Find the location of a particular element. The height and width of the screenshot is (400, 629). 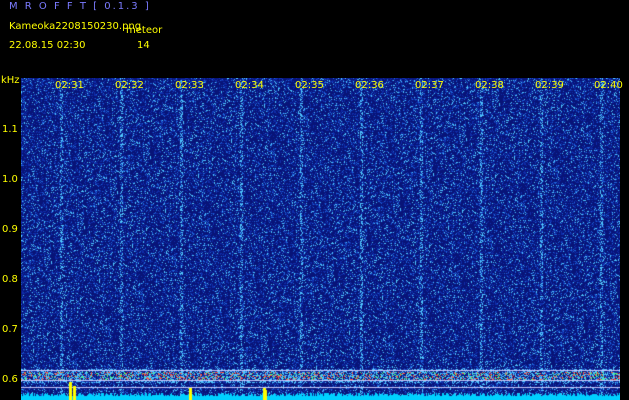

x-tick-label: 02:33 is located at coordinates (189, 85).